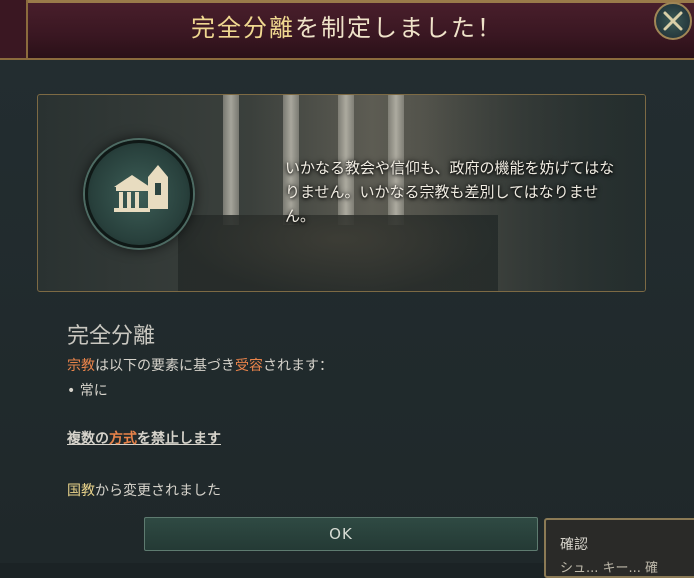  Describe the element at coordinates (341, 534) in the screenshot. I see `ok-button: OK` at that location.